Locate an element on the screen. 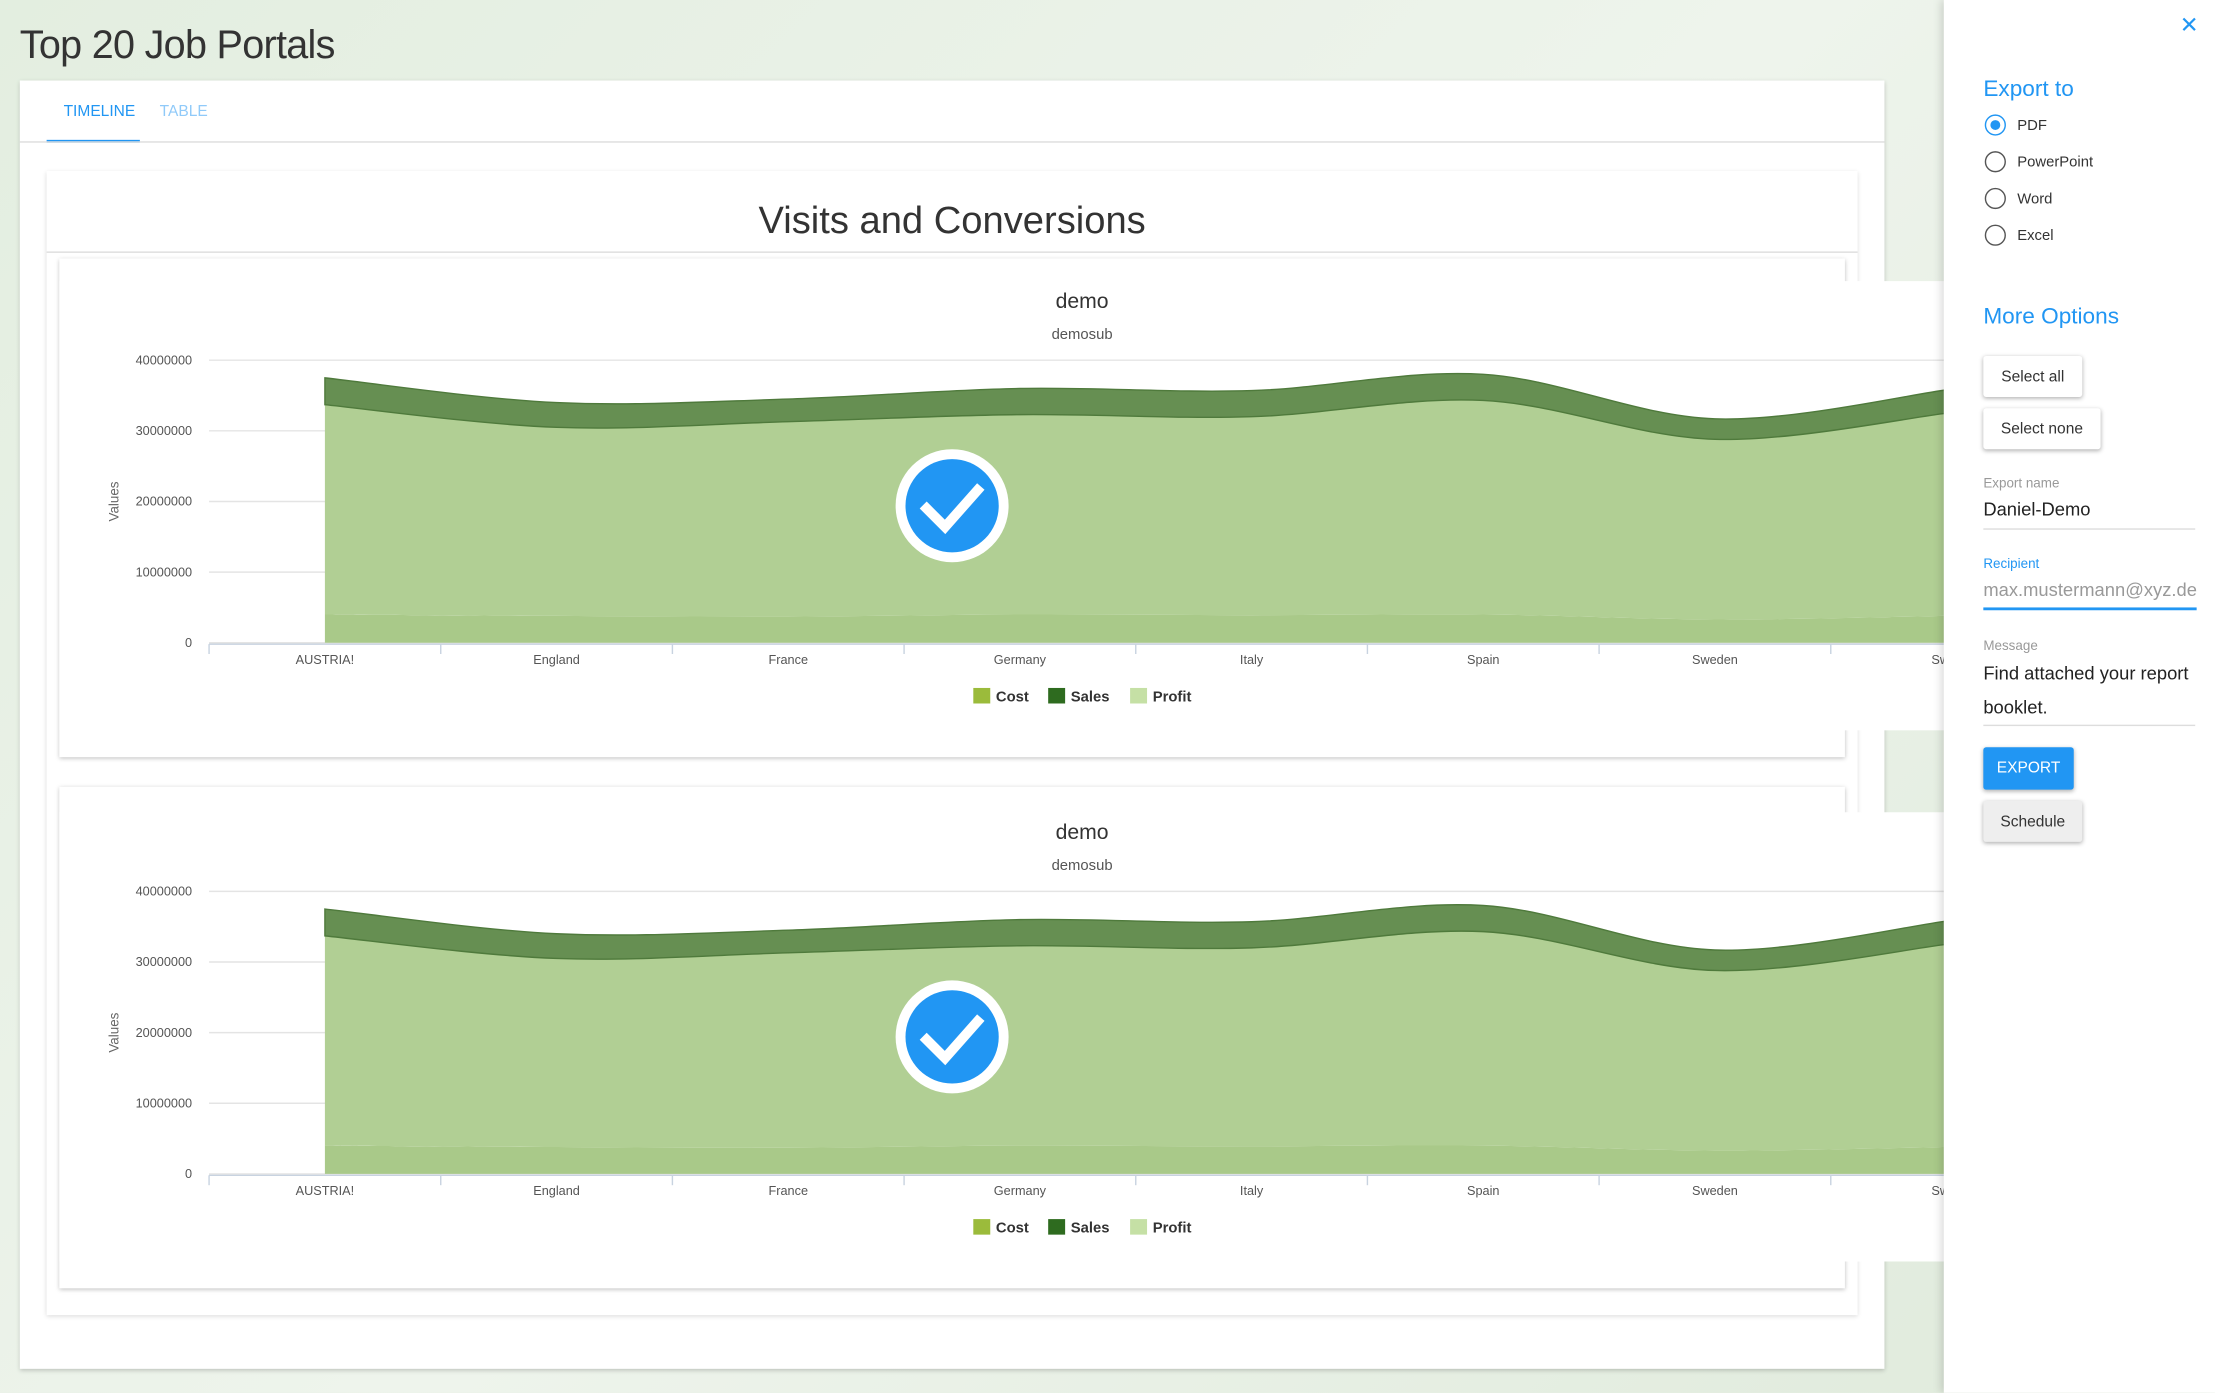  export-name-input: Daniel-Demo is located at coordinates (2036, 509).